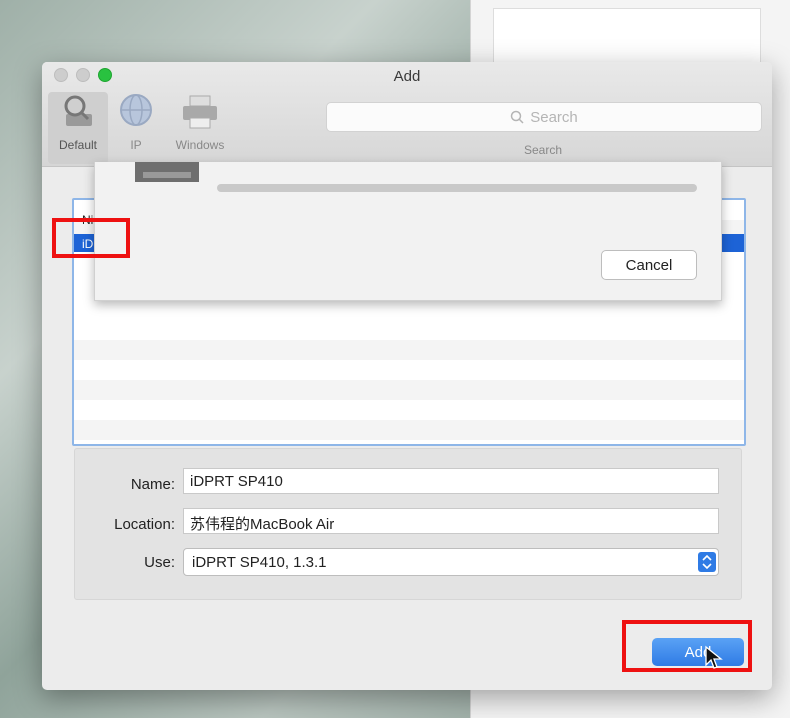 The image size is (790, 718). I want to click on driver-popup-value: iDPRT SP410, 1.3.1, so click(259, 562).